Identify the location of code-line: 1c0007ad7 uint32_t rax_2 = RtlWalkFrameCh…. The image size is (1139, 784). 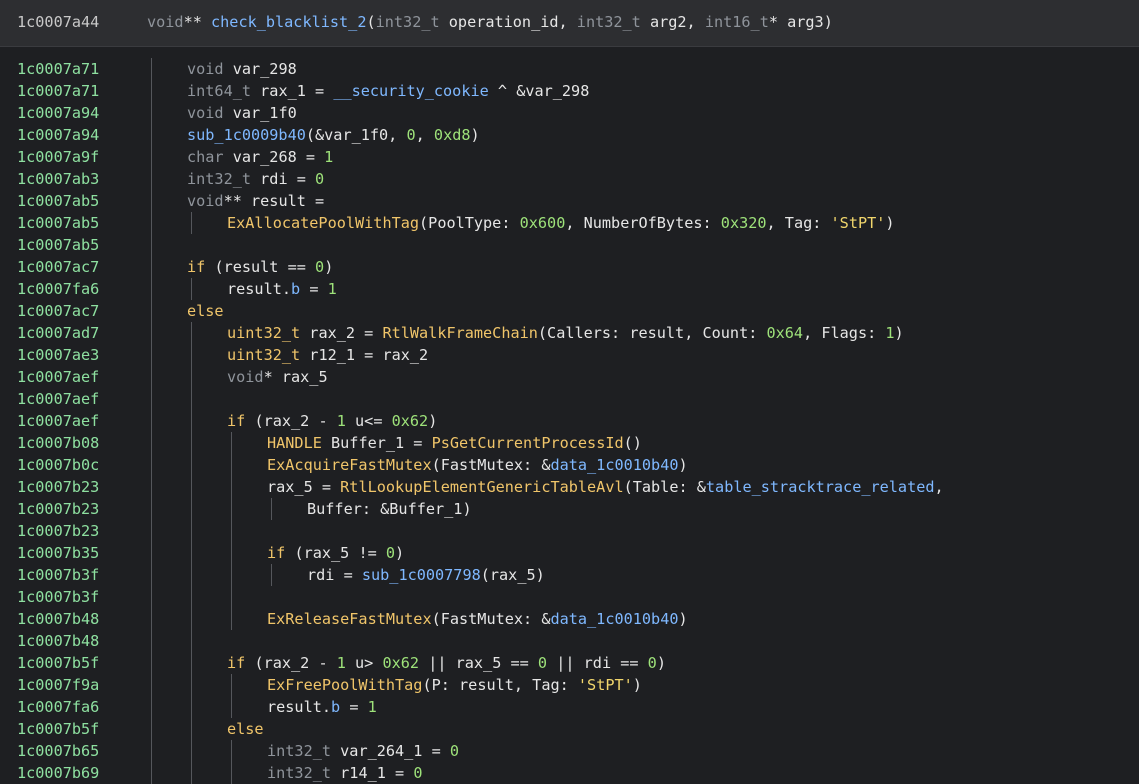
(569, 333).